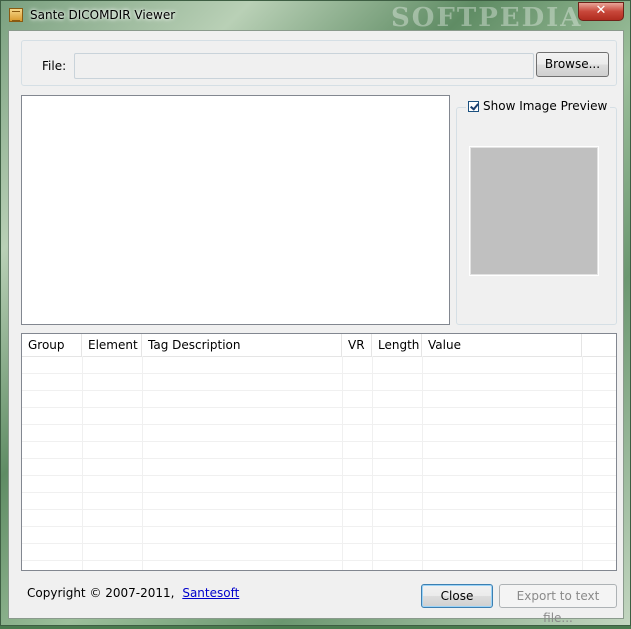 The width and height of the screenshot is (631, 629). I want to click on santesoft-link: Santesoft, so click(210, 593).